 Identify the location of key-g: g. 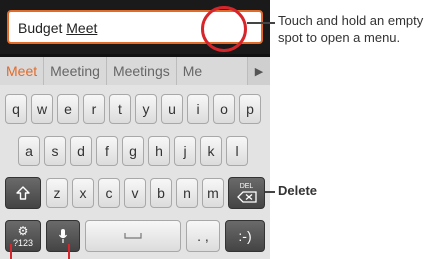
(133, 151).